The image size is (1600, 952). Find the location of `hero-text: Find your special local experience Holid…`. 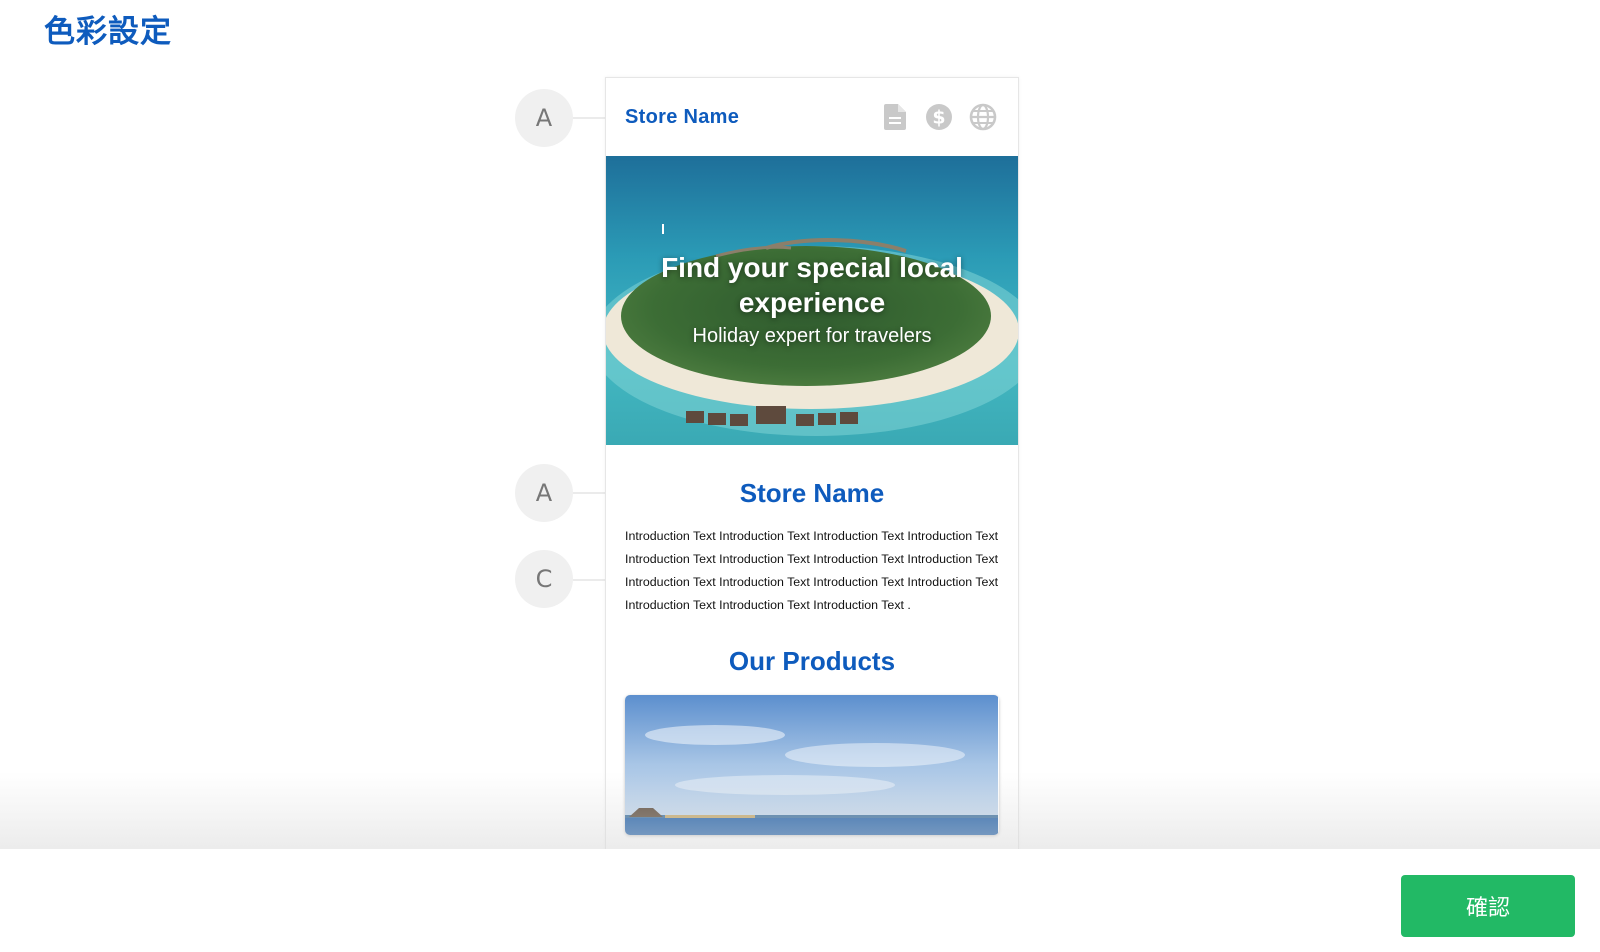

hero-text: Find your special local experience Holid… is located at coordinates (812, 299).